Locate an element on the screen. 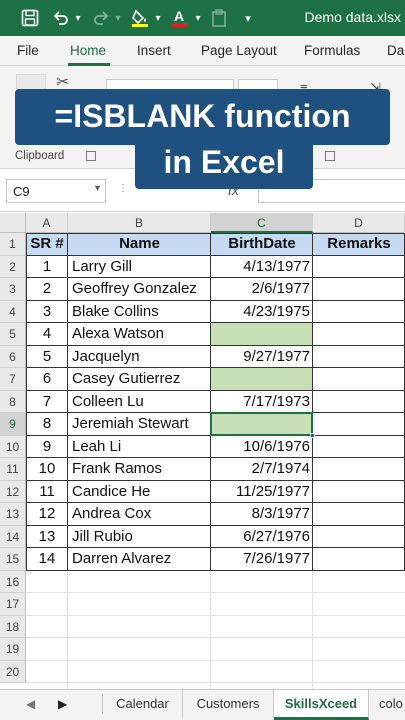  row-header-9: 9 is located at coordinates (13, 424).